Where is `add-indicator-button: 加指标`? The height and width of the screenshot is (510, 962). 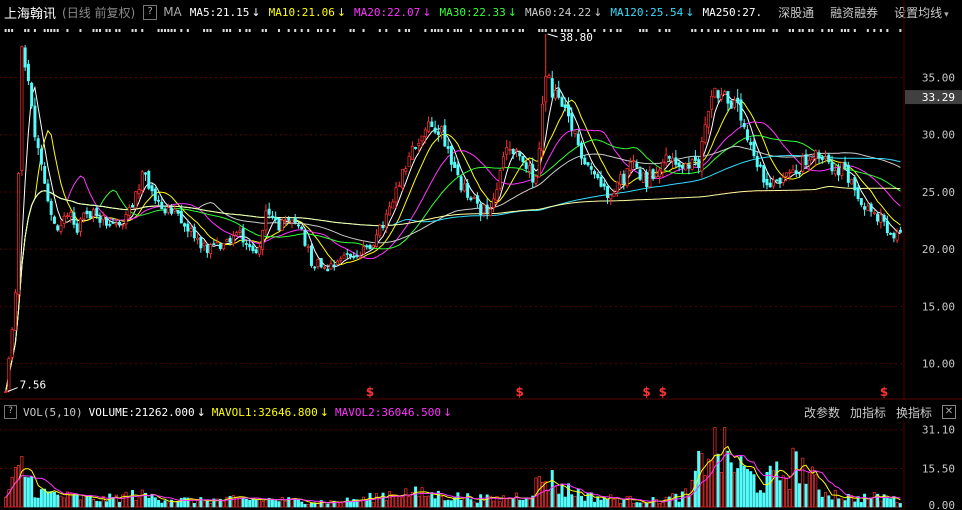
add-indicator-button: 加指标 is located at coordinates (868, 412).